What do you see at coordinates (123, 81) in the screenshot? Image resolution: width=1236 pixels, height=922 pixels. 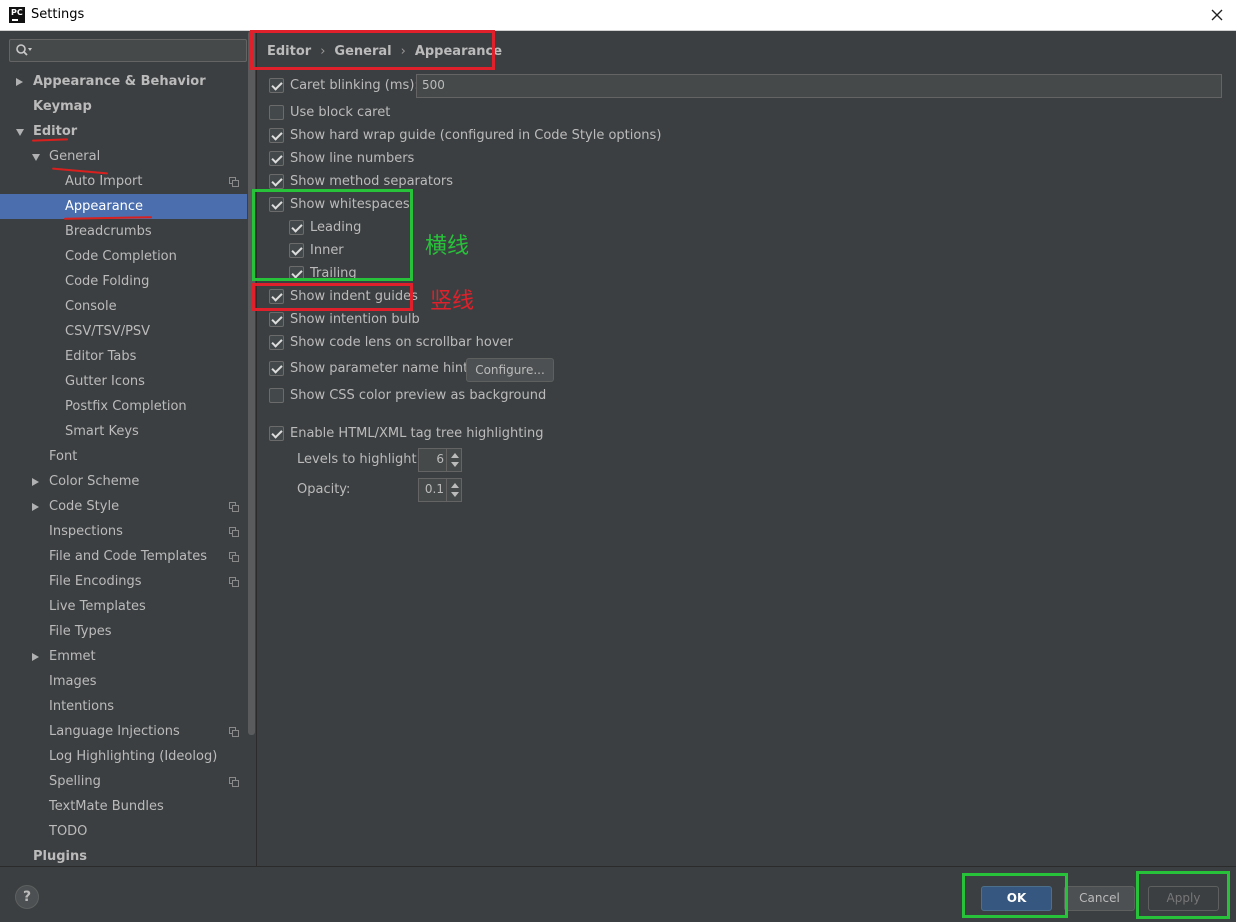 I see `sidebar-item-appearance-behavior: Appearance & Behavior` at bounding box center [123, 81].